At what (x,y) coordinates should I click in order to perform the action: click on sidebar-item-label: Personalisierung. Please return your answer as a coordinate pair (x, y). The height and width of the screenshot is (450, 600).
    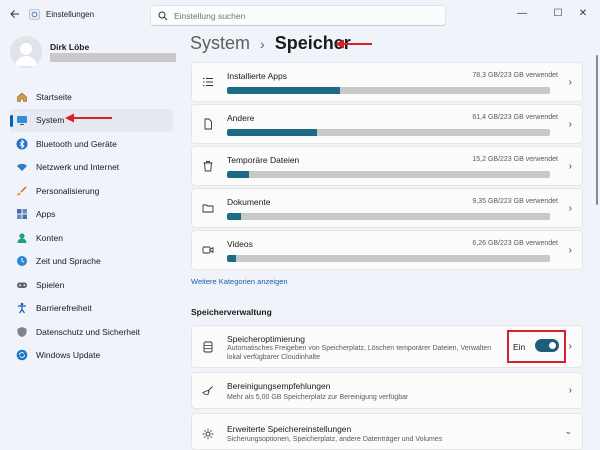
    Looking at the image, I should click on (68, 190).